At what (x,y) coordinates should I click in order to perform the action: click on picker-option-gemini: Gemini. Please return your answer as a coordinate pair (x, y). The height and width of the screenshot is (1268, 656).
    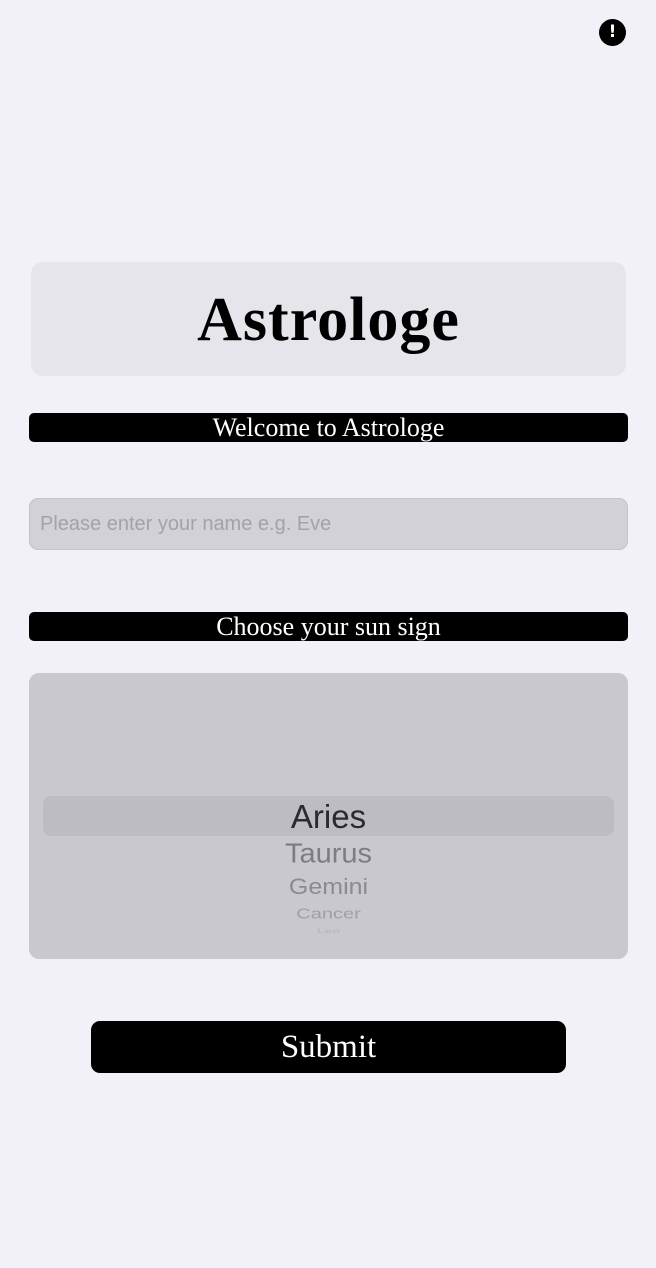
    Looking at the image, I should click on (328, 887).